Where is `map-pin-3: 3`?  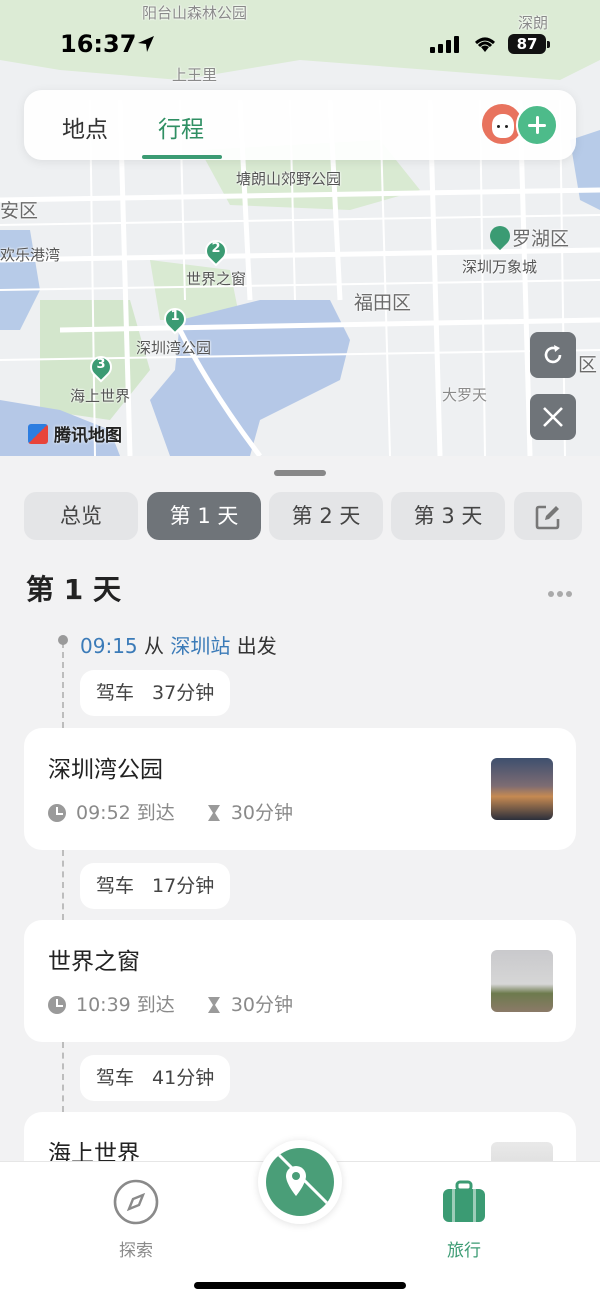 map-pin-3: 3 is located at coordinates (101, 367).